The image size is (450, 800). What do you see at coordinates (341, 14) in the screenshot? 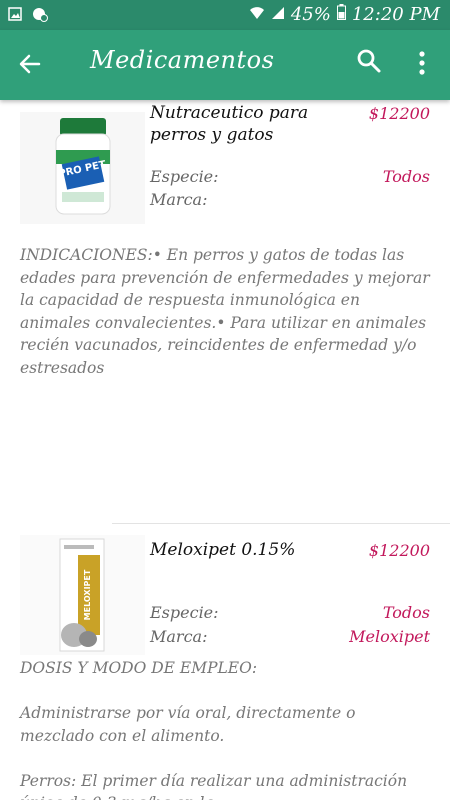
I see `battery-icon` at bounding box center [341, 14].